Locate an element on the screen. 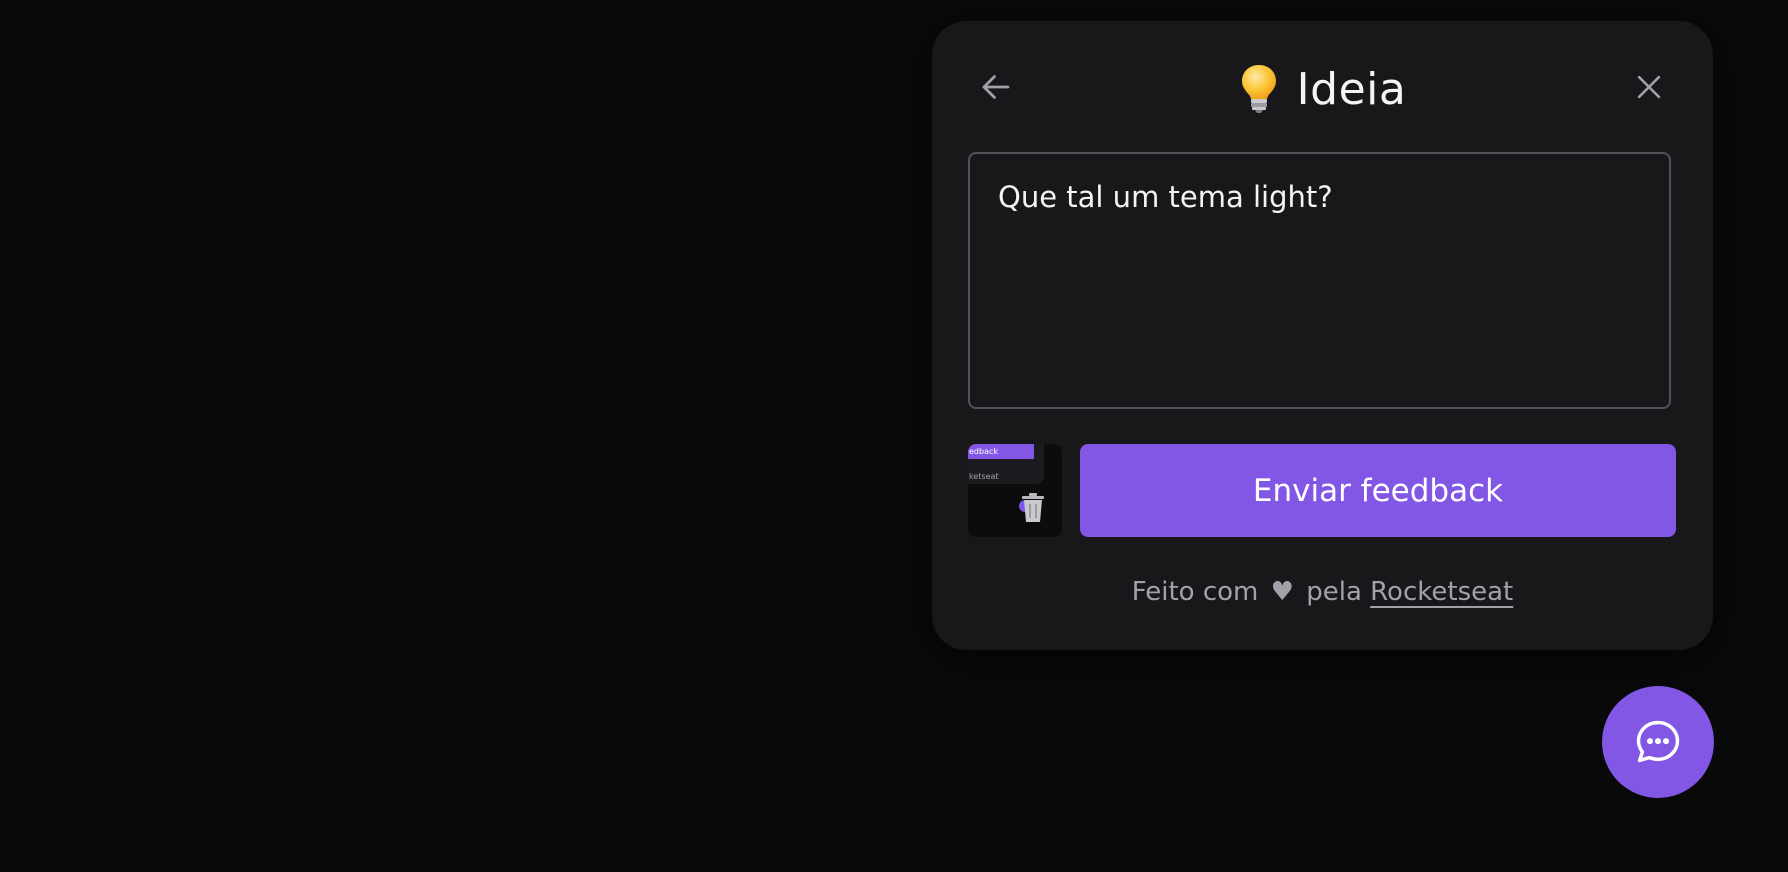 This screenshot has width=1788, height=872. footer: Feito com ♥ pela Rocketseat is located at coordinates (1322, 592).